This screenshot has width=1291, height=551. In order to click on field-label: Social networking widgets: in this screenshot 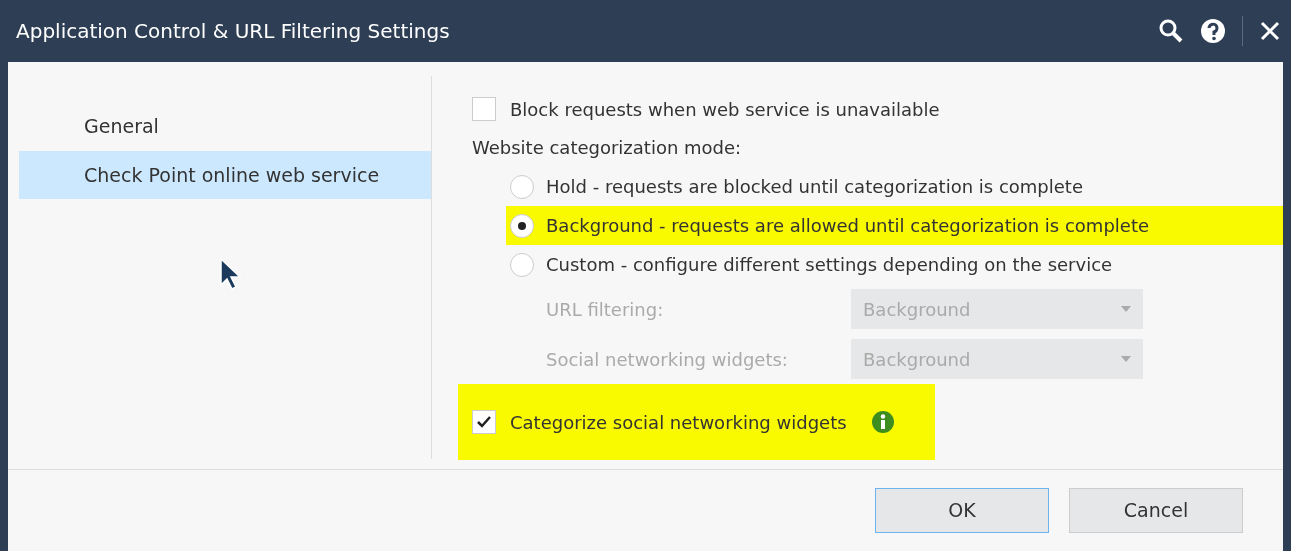, I will do `click(667, 359)`.